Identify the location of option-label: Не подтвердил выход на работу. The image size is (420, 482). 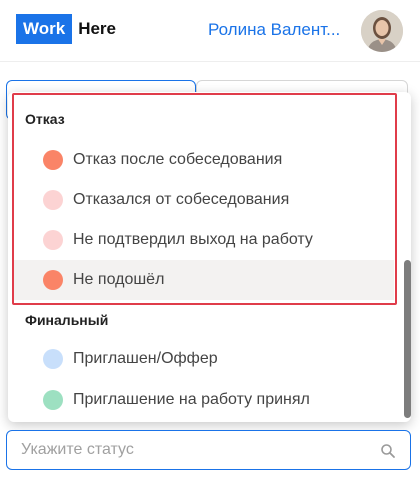
(193, 239).